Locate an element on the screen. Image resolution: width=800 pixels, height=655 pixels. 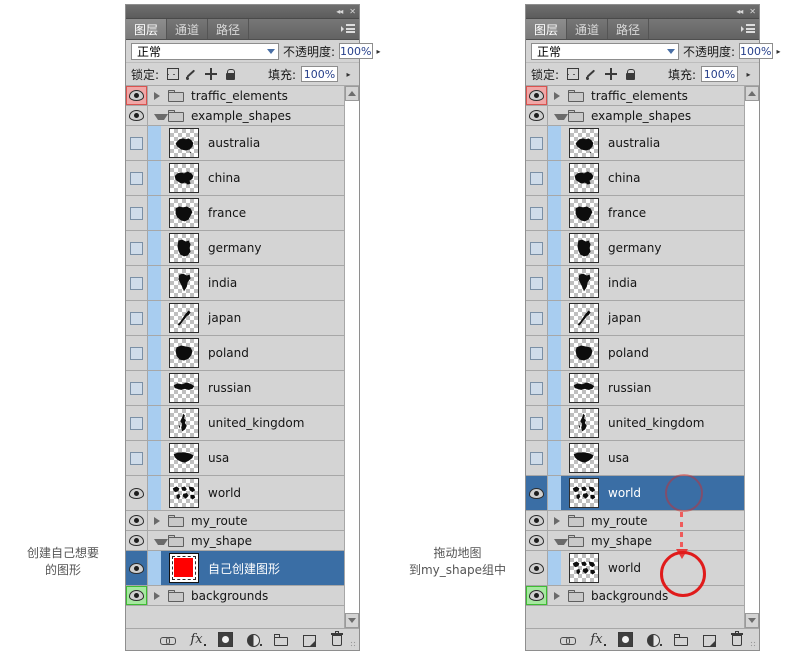
tab-layers: 图层 is located at coordinates (547, 29).